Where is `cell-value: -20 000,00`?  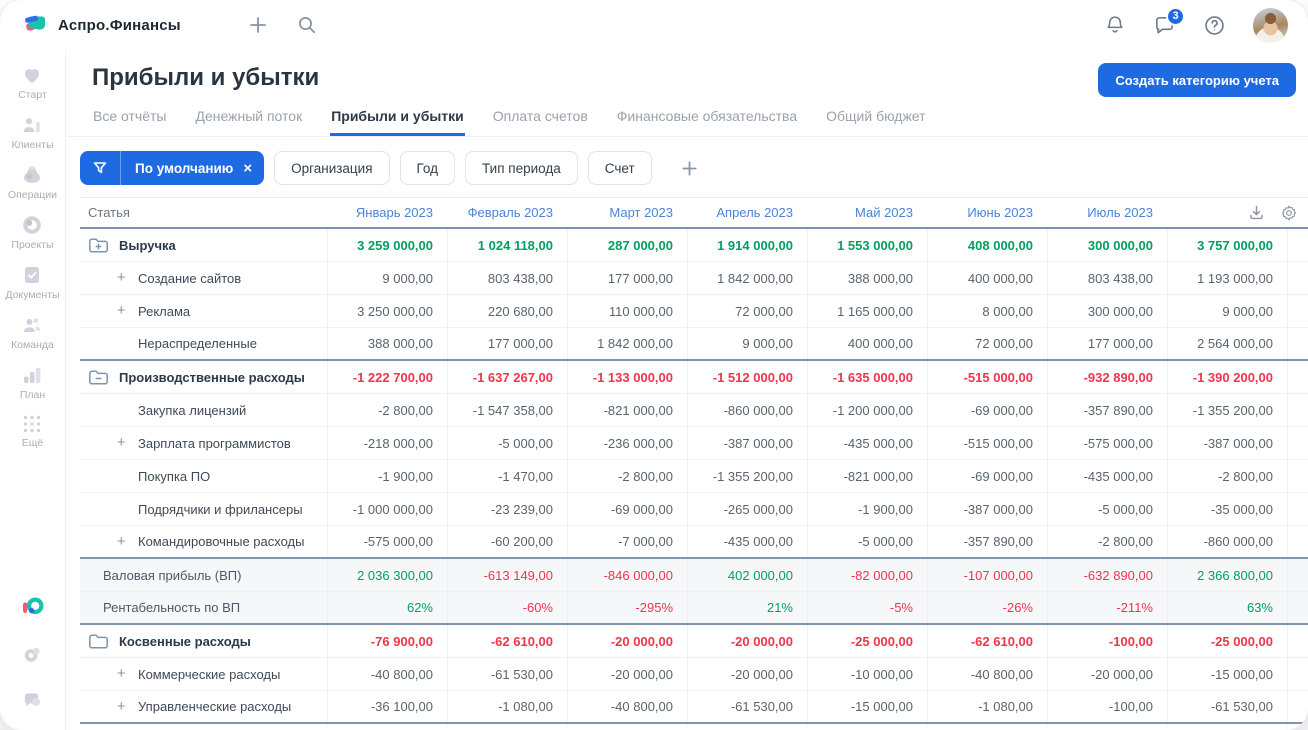
cell-value: -20 000,00 is located at coordinates (747, 641).